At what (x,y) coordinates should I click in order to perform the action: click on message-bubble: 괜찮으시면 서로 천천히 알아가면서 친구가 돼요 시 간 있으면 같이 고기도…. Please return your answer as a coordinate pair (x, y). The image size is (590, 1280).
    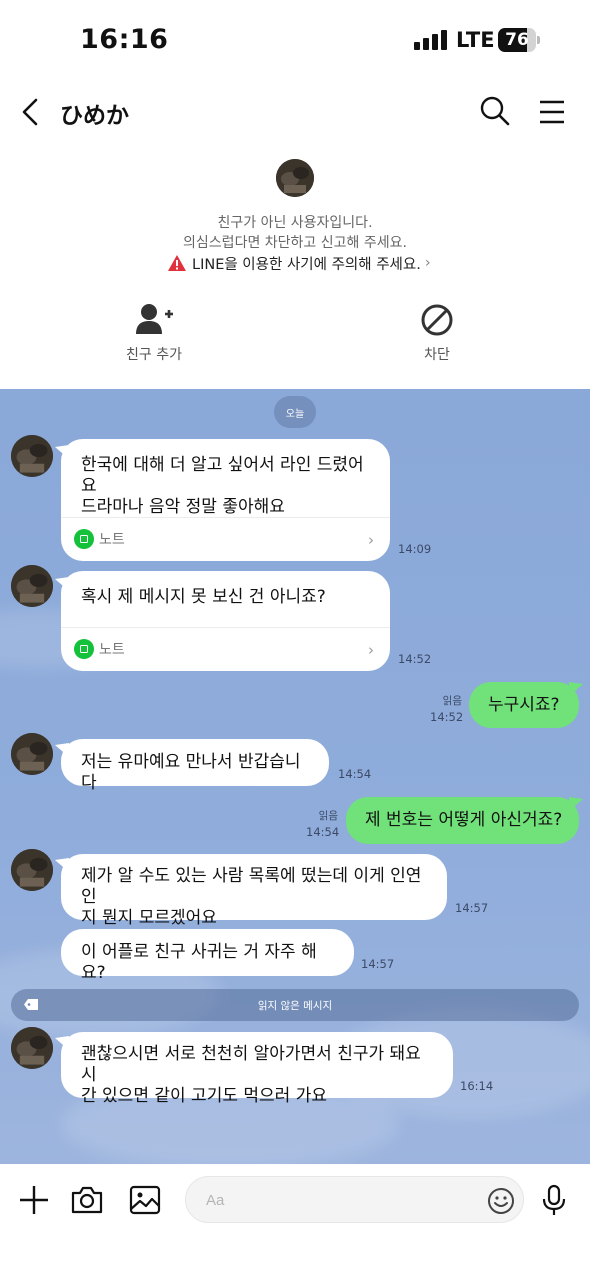
    Looking at the image, I should click on (257, 1069).